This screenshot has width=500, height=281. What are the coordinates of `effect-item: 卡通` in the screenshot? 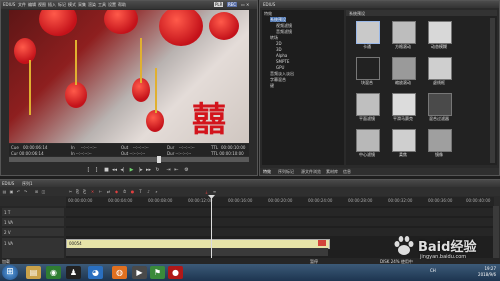 It's located at (367, 36).